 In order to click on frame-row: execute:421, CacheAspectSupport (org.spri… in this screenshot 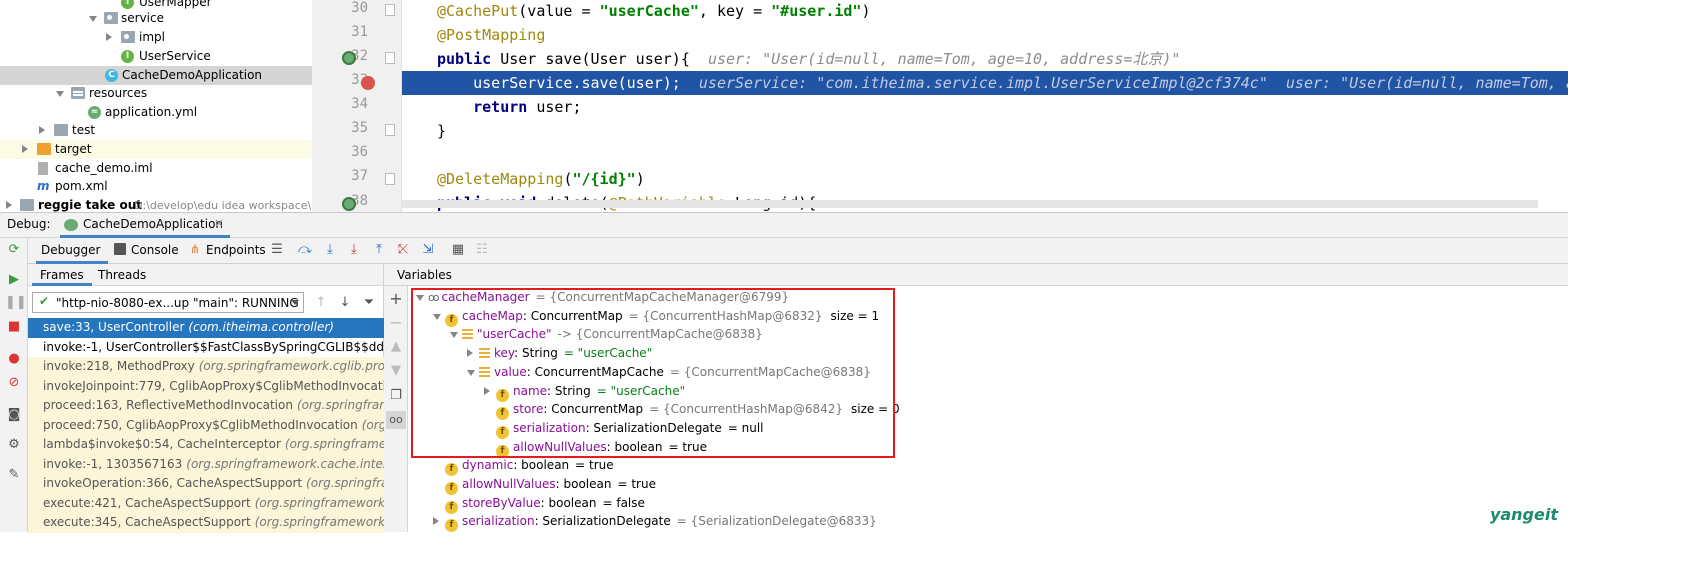, I will do `click(206, 503)`.